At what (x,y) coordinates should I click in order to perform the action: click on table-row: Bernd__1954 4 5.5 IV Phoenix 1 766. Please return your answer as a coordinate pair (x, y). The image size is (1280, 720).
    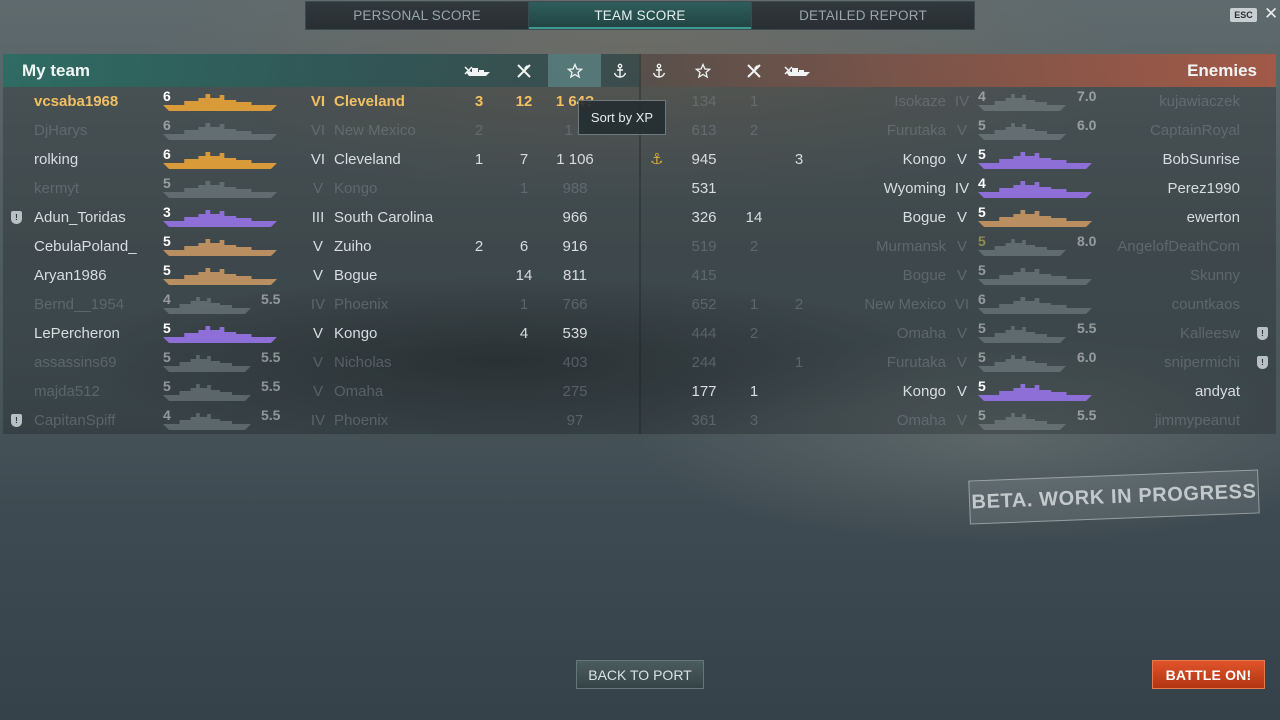
    Looking at the image, I should click on (321, 304).